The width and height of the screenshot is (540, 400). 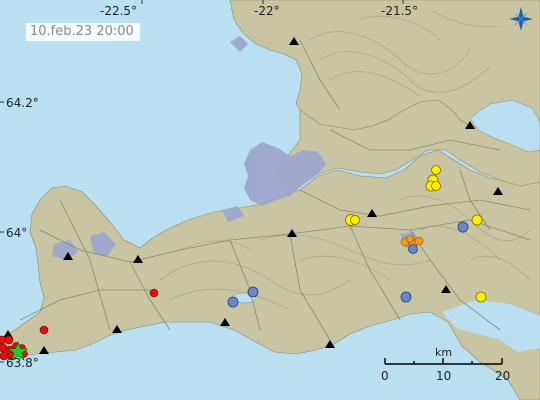 What do you see at coordinates (267, 11) in the screenshot?
I see `lon-label: -22°` at bounding box center [267, 11].